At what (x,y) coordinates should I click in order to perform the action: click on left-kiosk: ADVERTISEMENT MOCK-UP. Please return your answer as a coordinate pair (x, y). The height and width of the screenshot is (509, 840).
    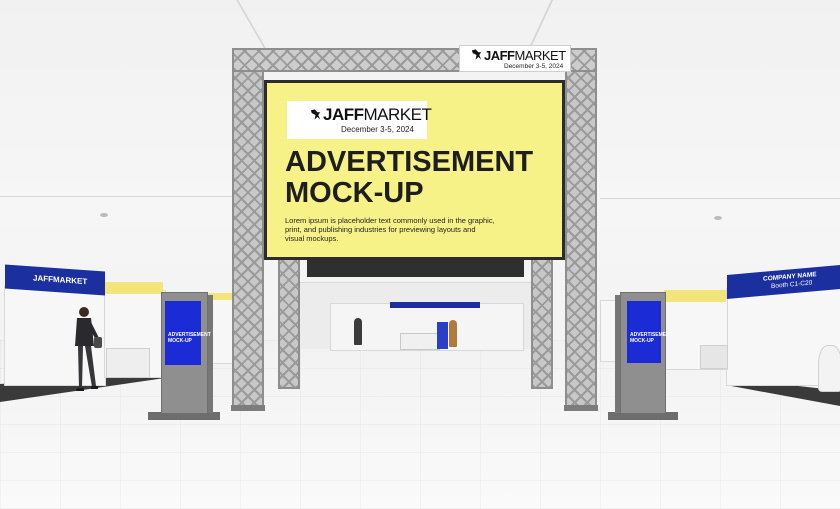
    Looking at the image, I should click on (187, 353).